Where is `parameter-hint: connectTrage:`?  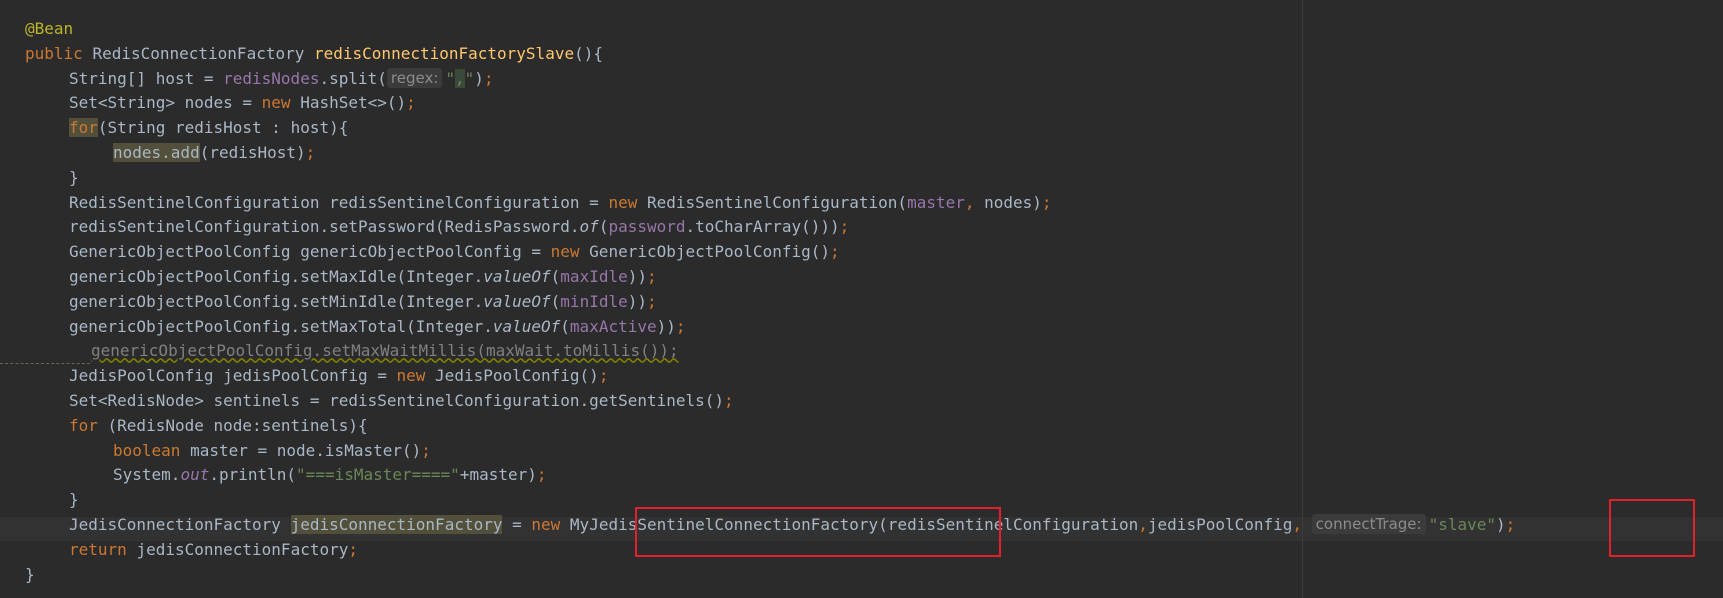
parameter-hint: connectTrage: is located at coordinates (1368, 524).